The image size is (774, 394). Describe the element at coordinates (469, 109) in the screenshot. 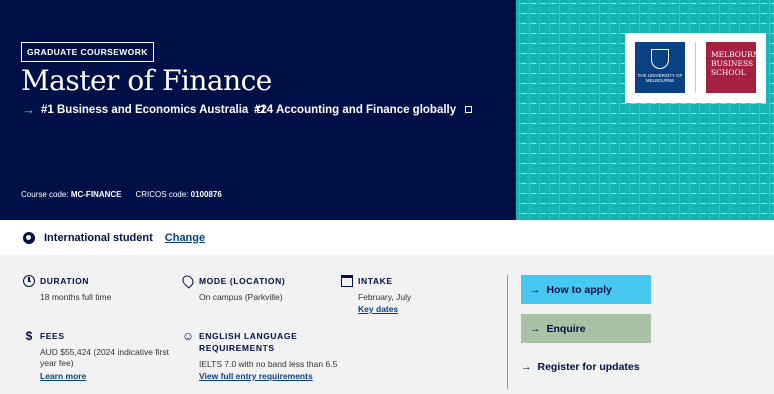

I see `external-link-icon` at that location.